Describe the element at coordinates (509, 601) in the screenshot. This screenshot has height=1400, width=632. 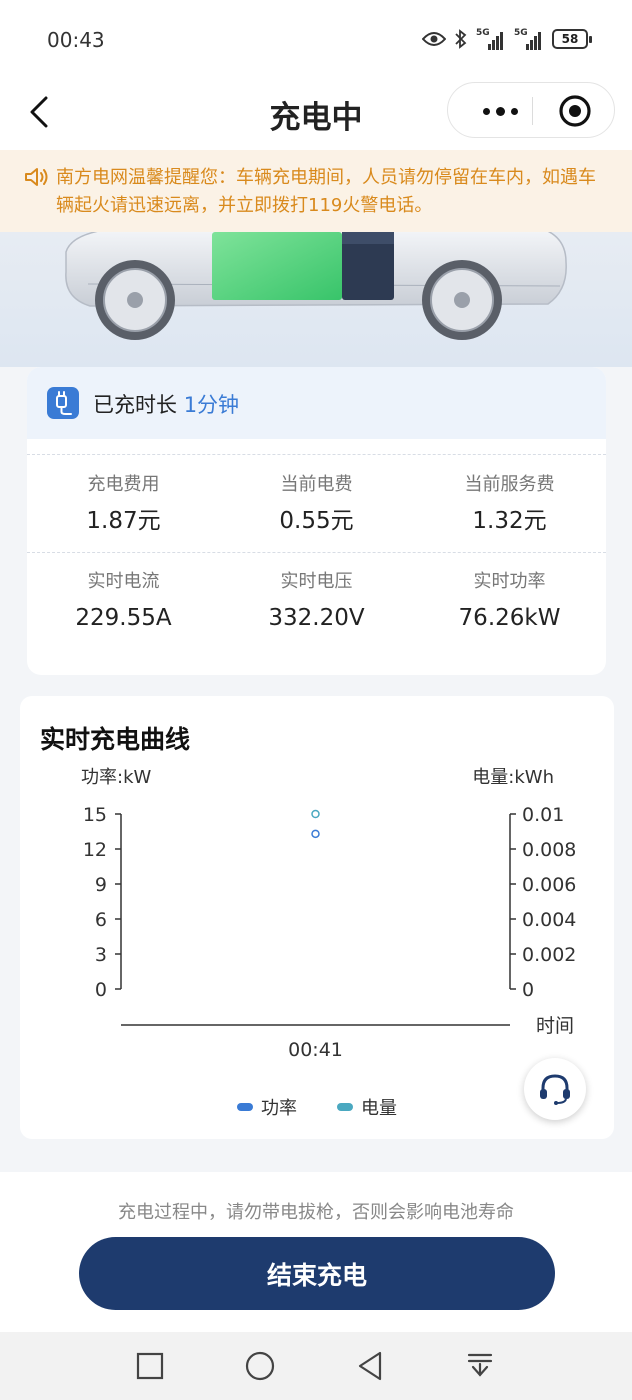
I see `stat-power: 实时功率 76.26kW` at that location.